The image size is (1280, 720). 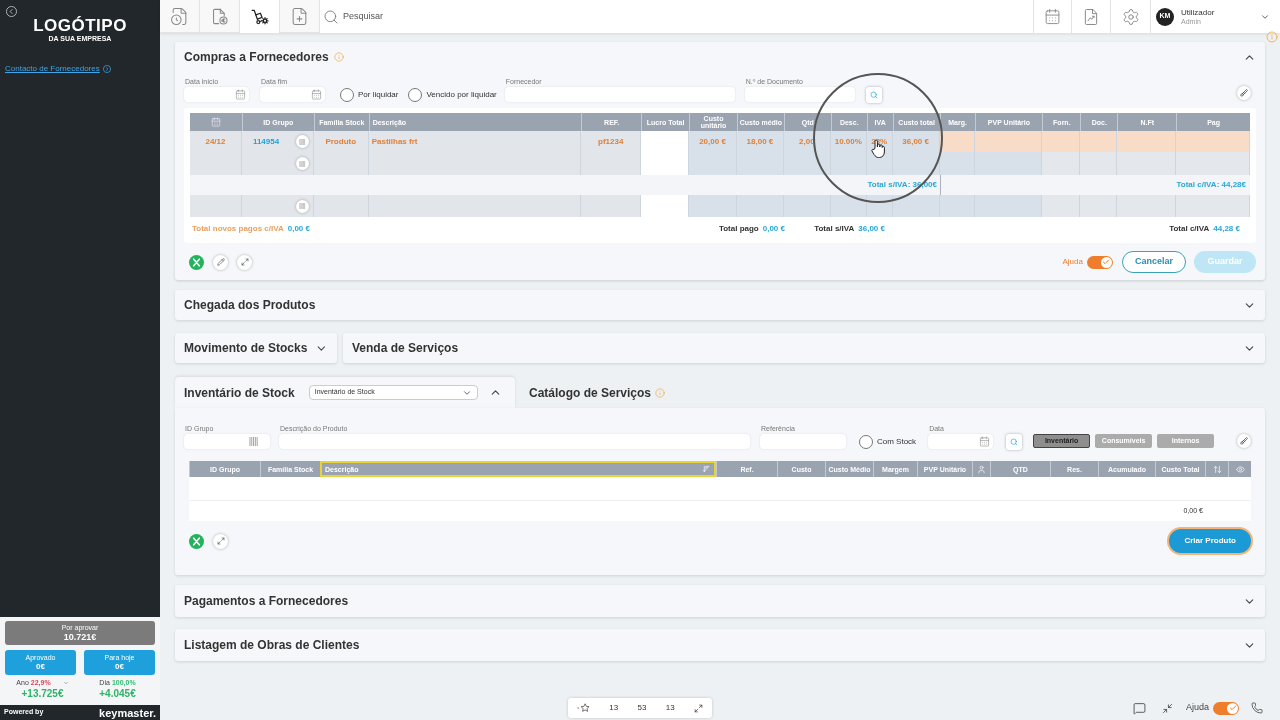 I want to click on collapsed-panel: Movimento de Stocks, so click(x=256, y=348).